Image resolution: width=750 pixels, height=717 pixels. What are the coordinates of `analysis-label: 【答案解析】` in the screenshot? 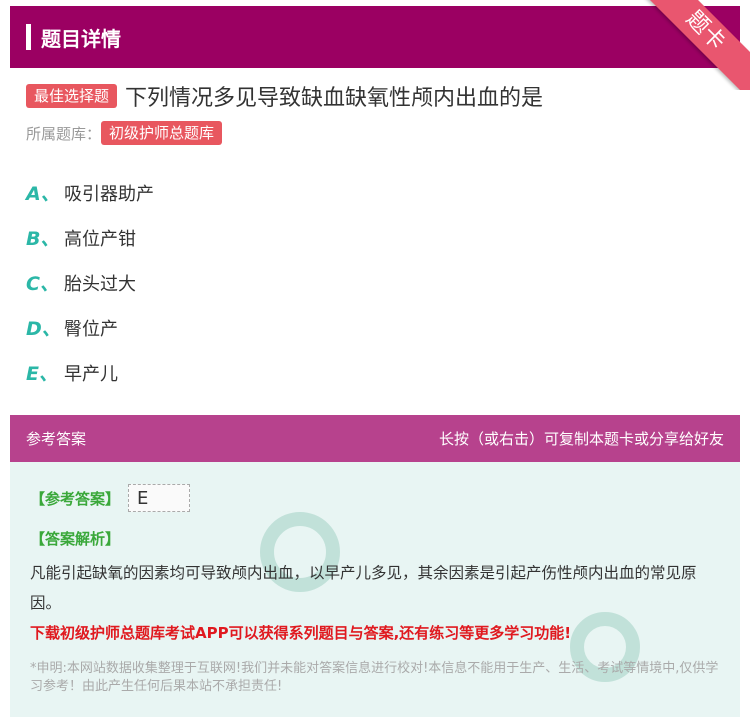 It's located at (75, 539).